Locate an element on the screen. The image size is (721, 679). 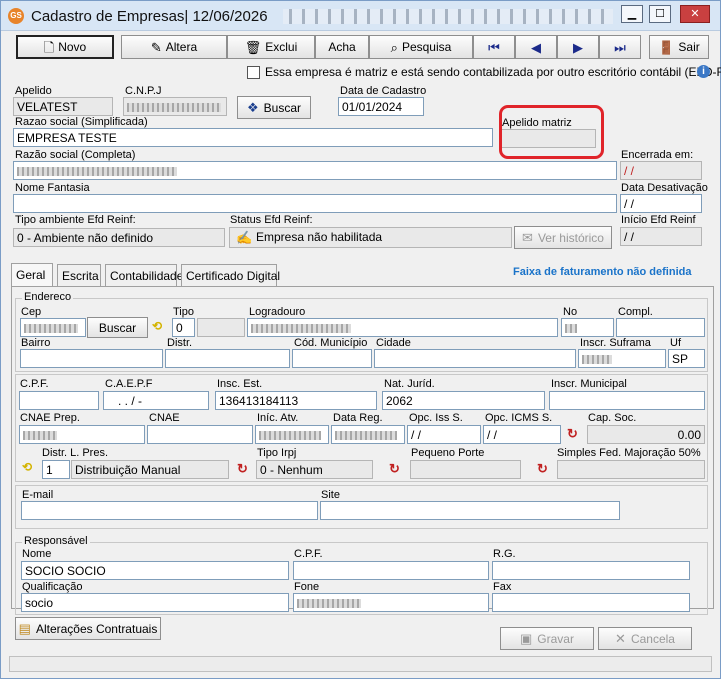
inscr-suframa-field is located at coordinates (622, 358).